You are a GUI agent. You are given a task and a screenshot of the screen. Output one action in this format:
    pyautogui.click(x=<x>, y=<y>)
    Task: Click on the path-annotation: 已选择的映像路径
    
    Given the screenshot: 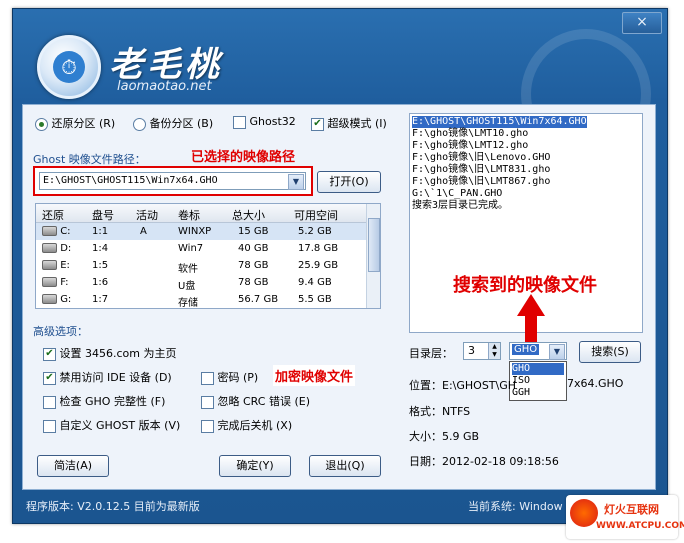 What is the action you would take?
    pyautogui.click(x=243, y=157)
    